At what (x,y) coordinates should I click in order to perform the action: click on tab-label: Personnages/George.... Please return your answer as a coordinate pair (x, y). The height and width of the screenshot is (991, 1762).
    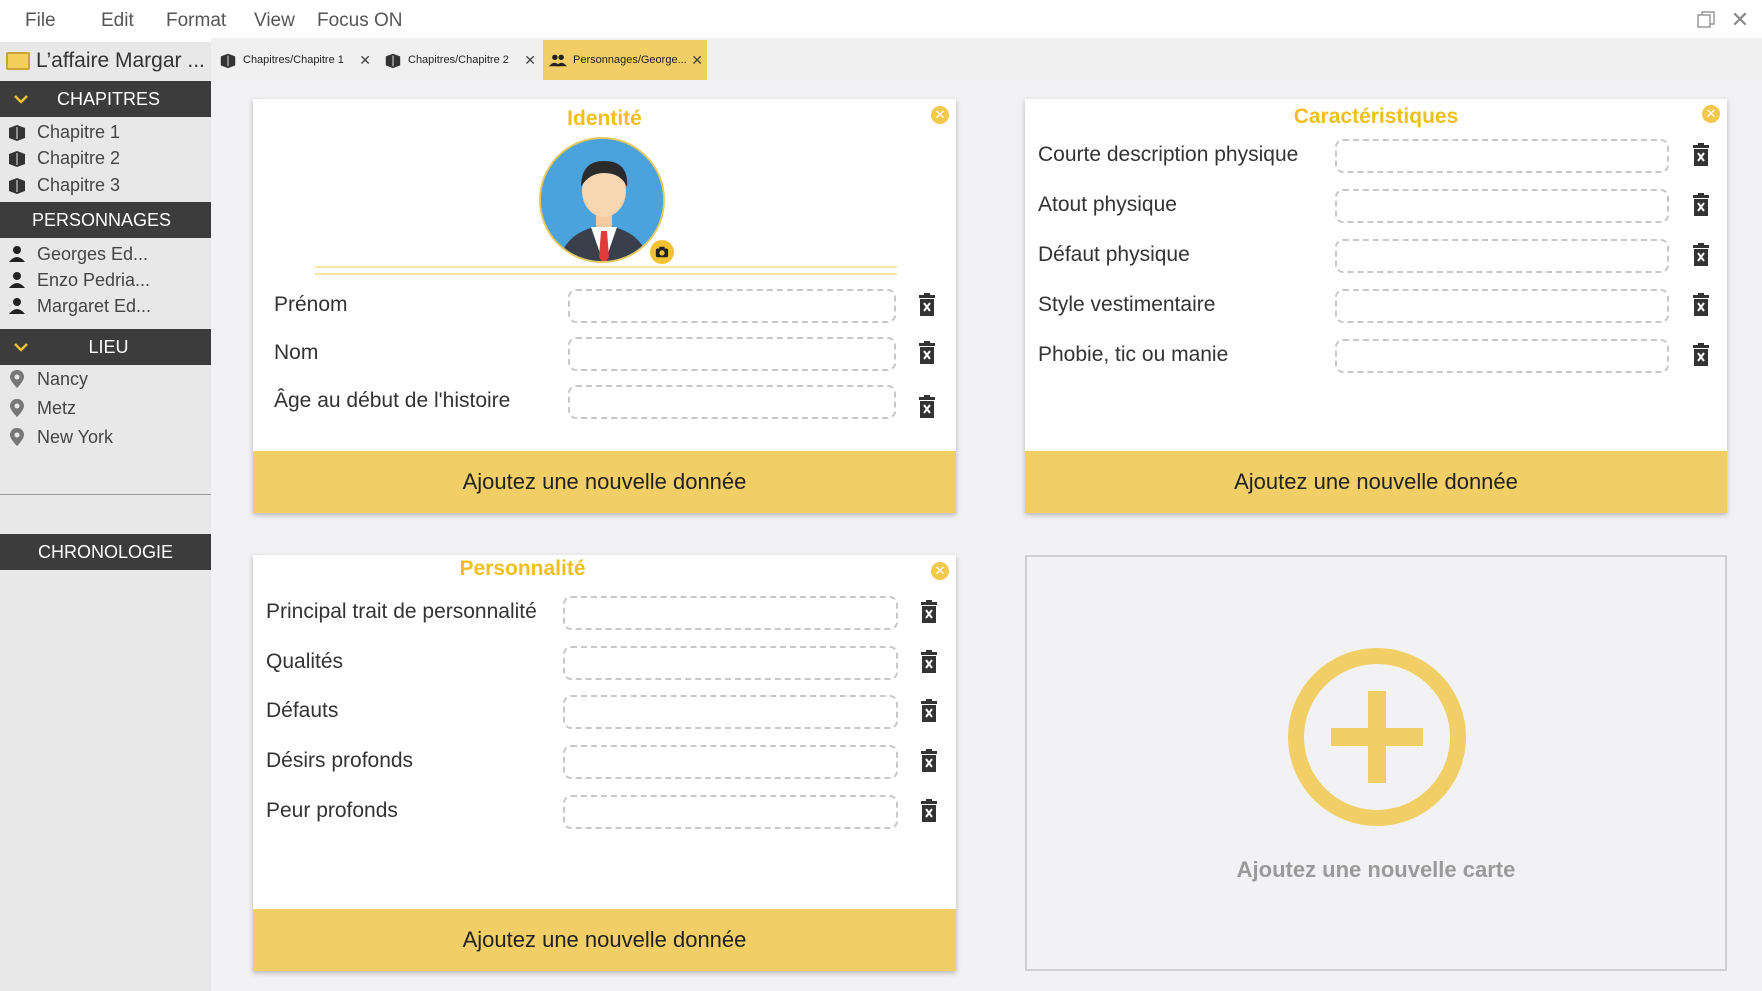
    Looking at the image, I should click on (630, 60).